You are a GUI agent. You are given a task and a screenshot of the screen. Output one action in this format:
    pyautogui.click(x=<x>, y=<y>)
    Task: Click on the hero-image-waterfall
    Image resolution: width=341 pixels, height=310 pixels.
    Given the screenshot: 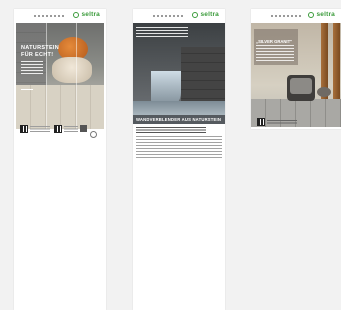 What is the action you would take?
    pyautogui.click(x=179, y=69)
    